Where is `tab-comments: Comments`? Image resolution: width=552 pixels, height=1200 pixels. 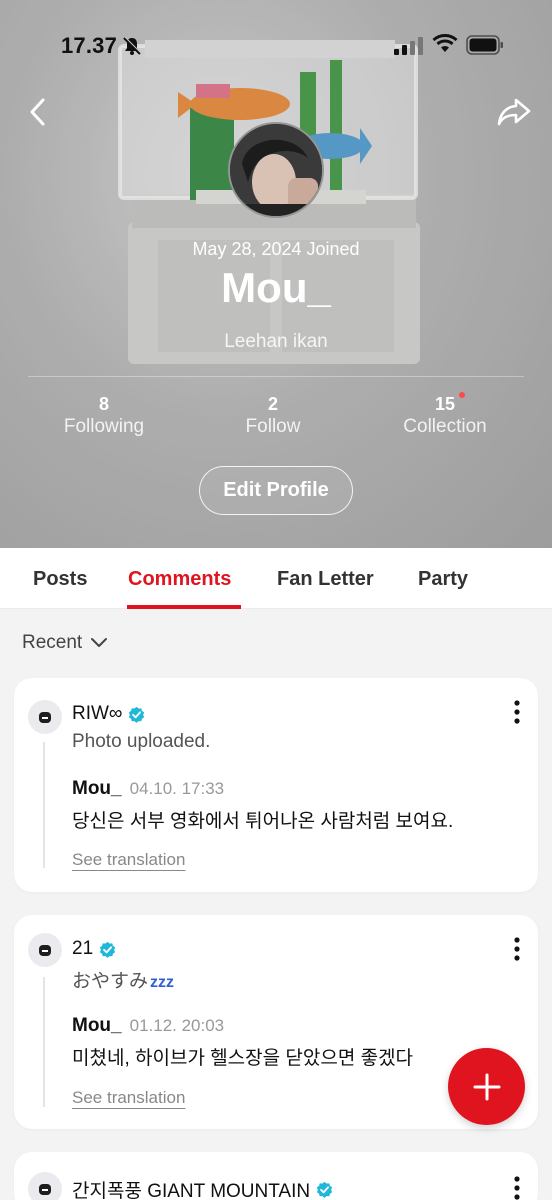 tab-comments: Comments is located at coordinates (179, 579).